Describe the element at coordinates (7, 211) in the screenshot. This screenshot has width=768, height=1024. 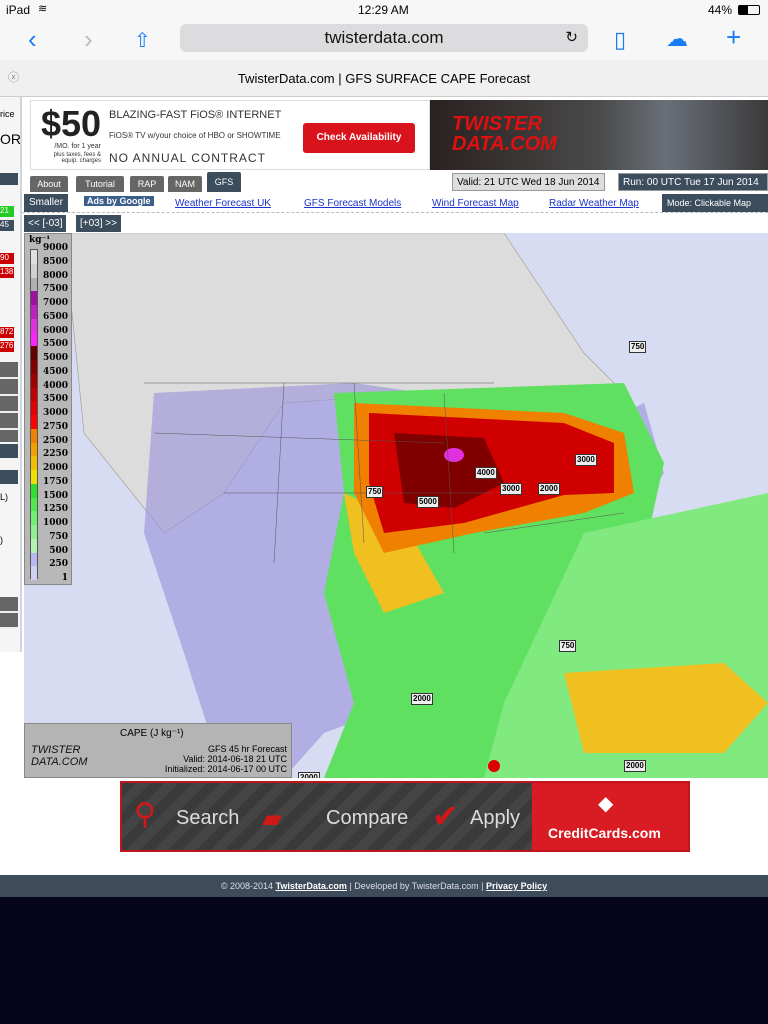
I see `badge: 21` at that location.